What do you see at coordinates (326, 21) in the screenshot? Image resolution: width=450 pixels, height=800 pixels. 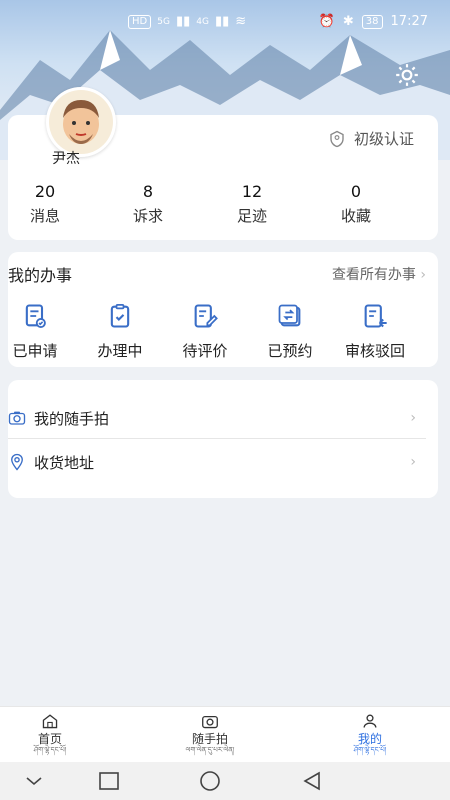 I see `alarm-icon: ⏰` at bounding box center [326, 21].